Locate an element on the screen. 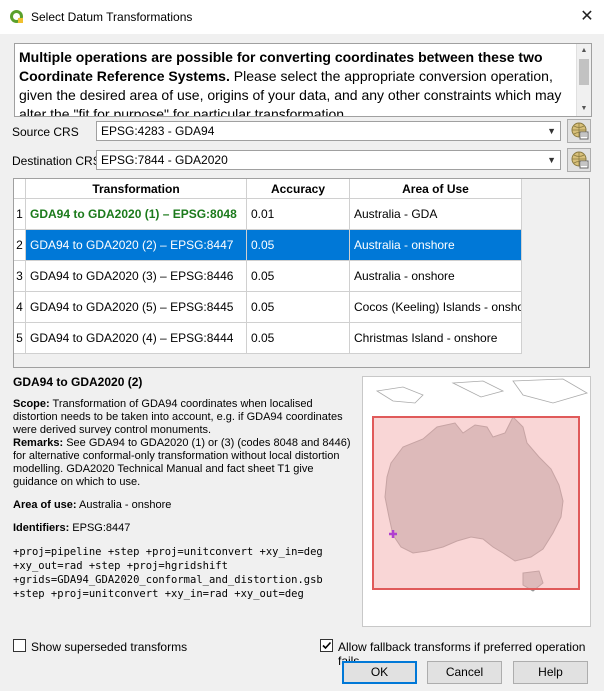  header-accuracy: Accuracy (meters) is located at coordinates (298, 197).